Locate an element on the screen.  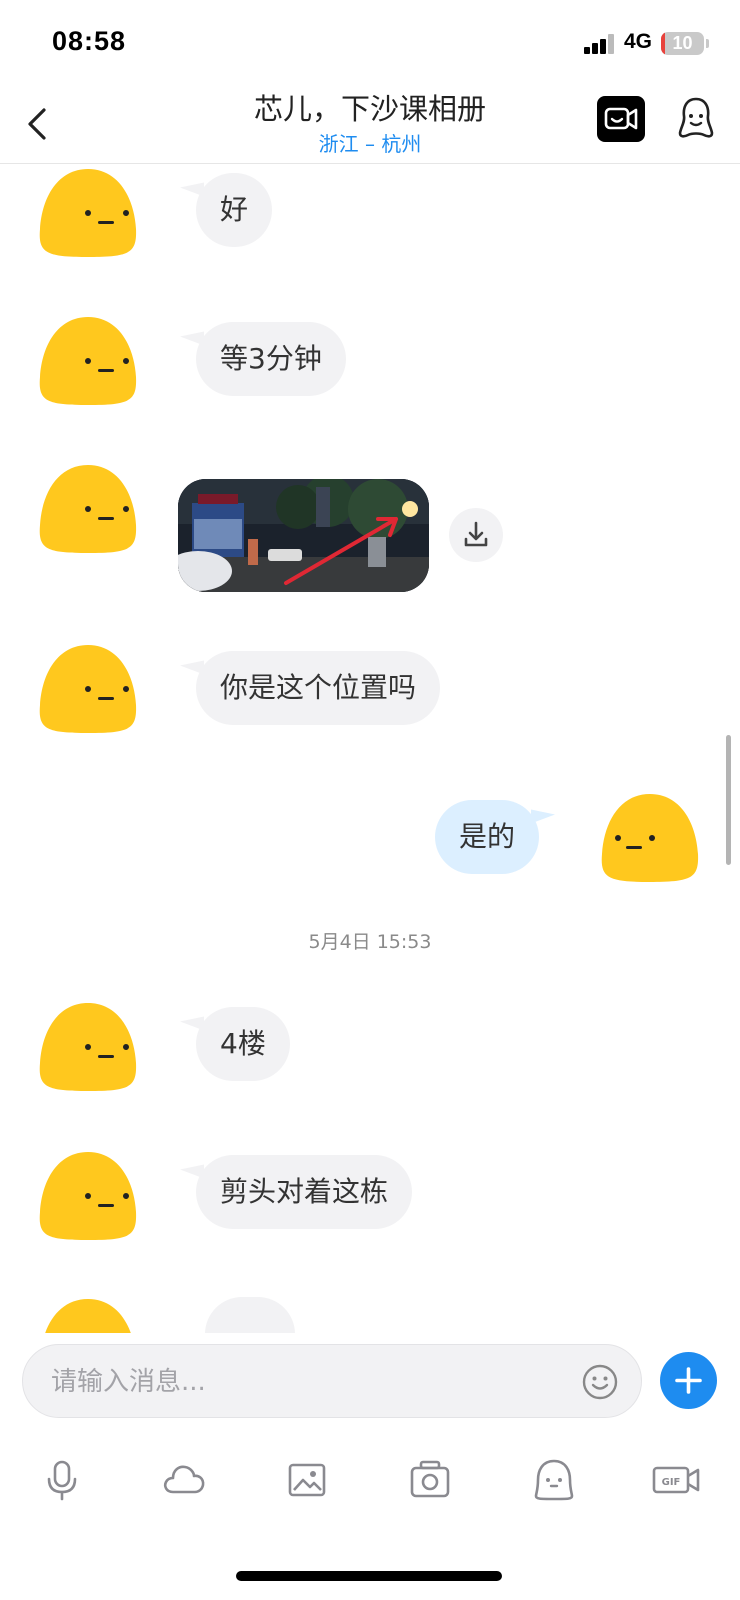
video-call-button is located at coordinates (621, 119).